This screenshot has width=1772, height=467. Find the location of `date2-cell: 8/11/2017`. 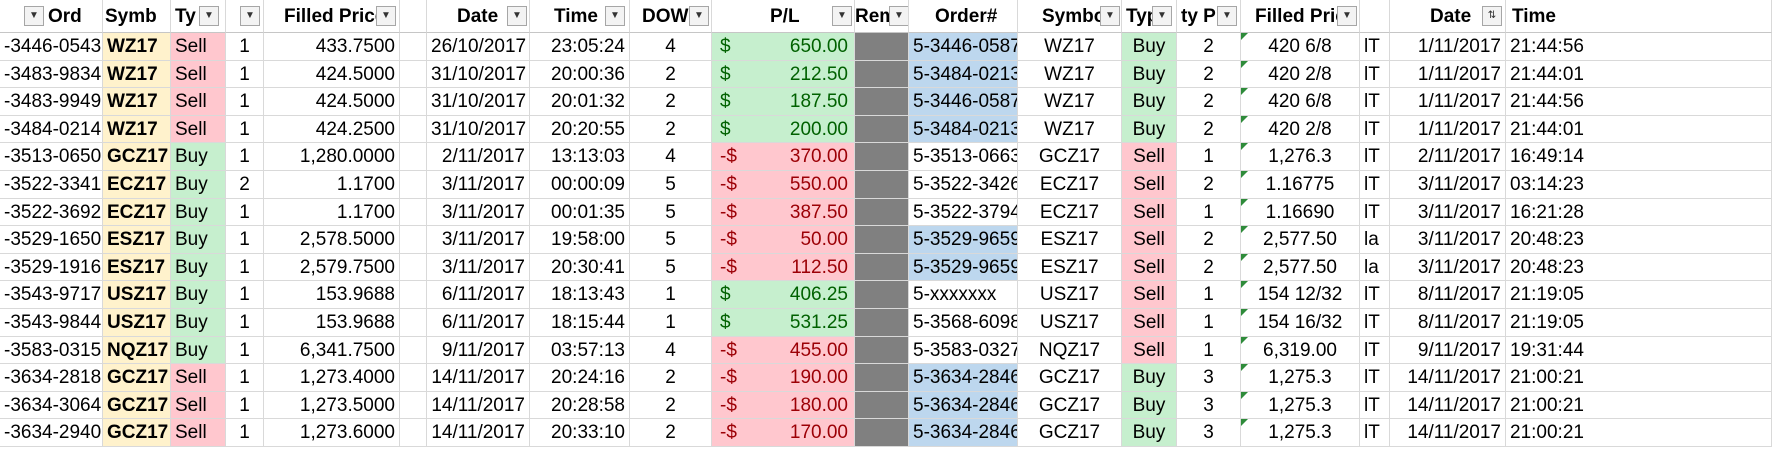

date2-cell: 8/11/2017 is located at coordinates (1448, 295).